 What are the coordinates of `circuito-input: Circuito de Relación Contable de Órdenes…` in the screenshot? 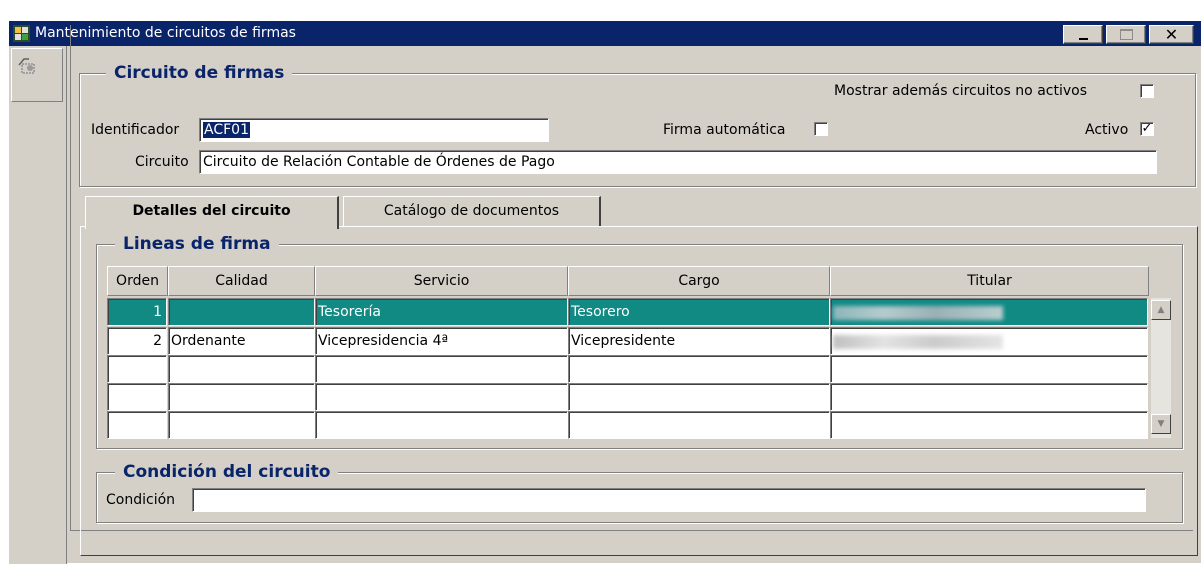 It's located at (678, 162).